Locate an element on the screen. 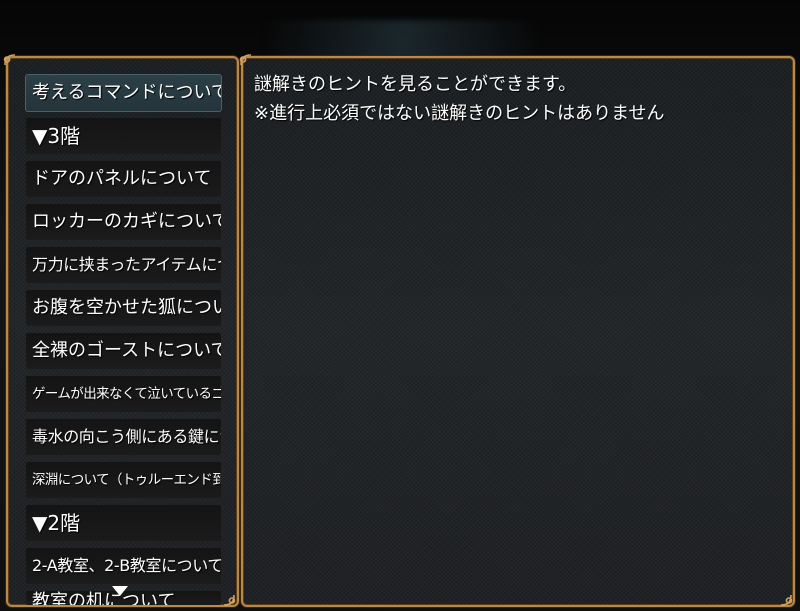 This screenshot has width=800, height=611. floor-header: ▼2階 is located at coordinates (123, 523).